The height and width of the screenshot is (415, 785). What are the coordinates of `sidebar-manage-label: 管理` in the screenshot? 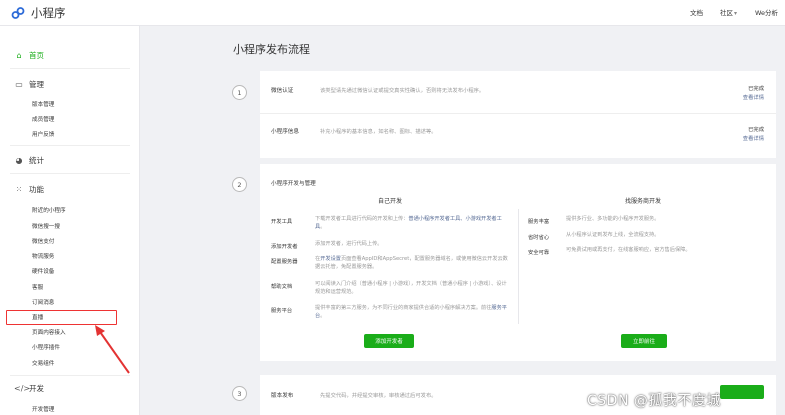 It's located at (36, 84).